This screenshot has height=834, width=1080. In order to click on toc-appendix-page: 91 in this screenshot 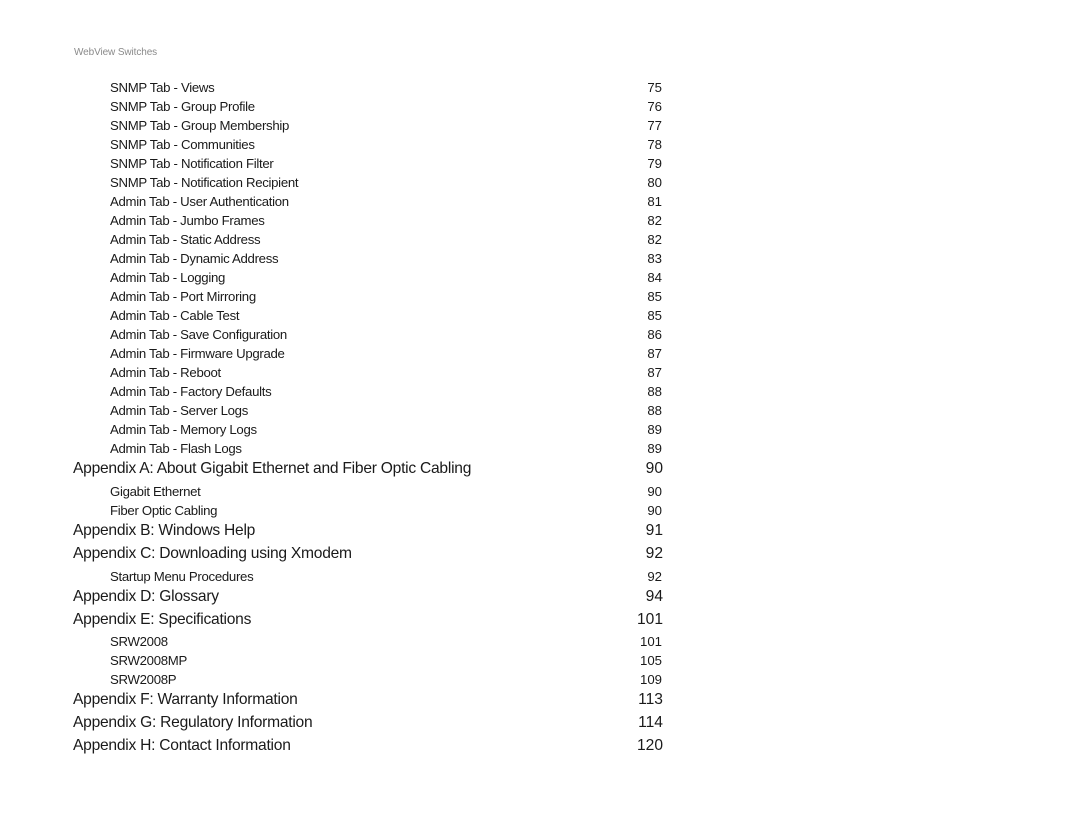, I will do `click(654, 530)`.